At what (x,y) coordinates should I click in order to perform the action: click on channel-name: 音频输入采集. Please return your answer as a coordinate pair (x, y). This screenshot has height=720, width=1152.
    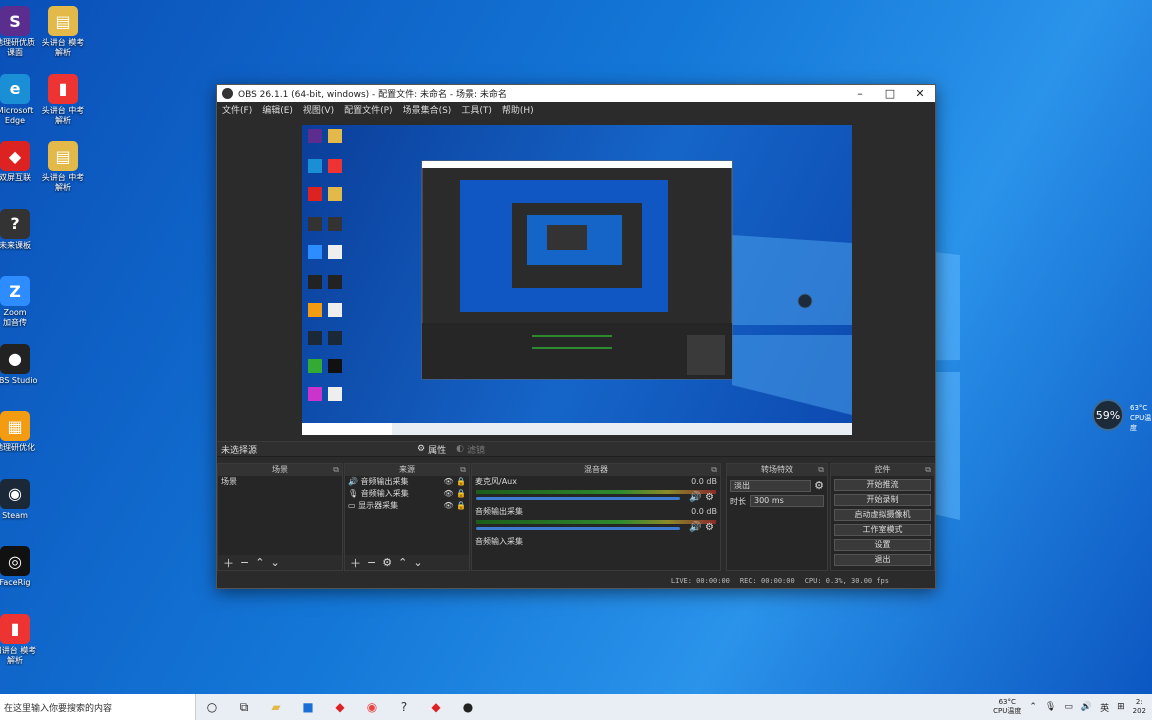
    Looking at the image, I should click on (499, 541).